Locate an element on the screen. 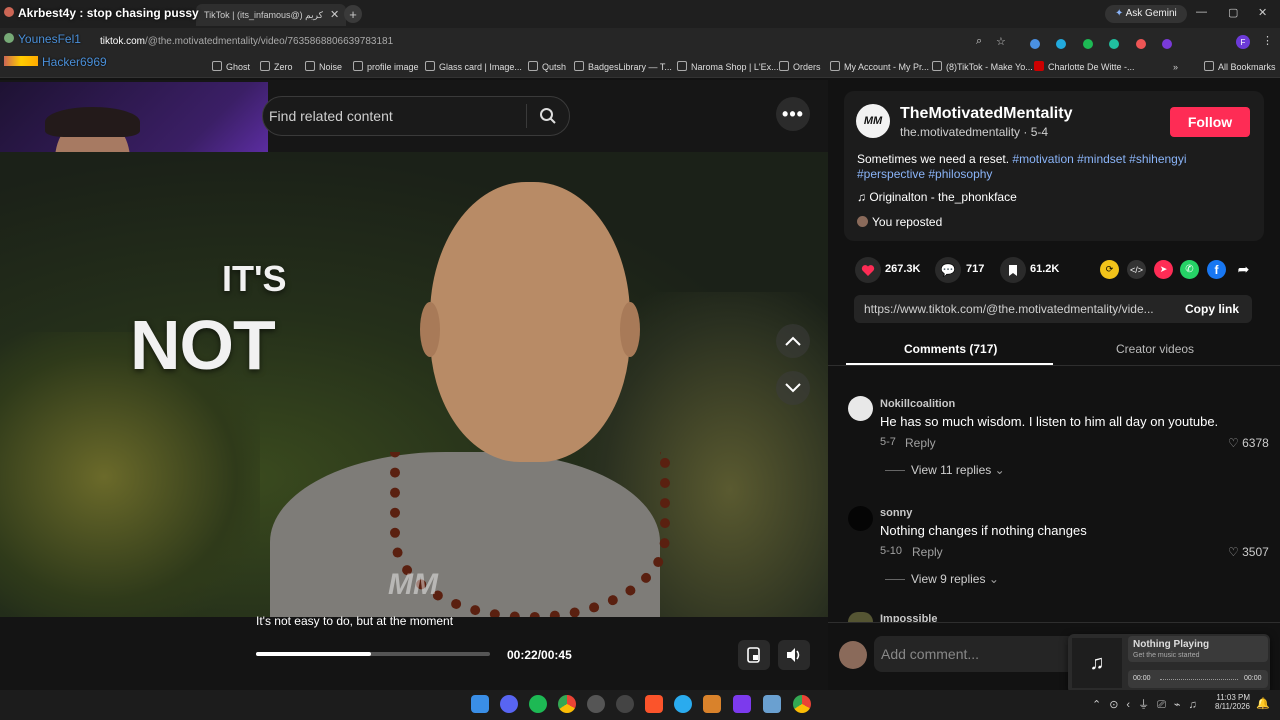 The image size is (1280, 720). system-tray-icons: ⌃⊙‹⏚⎚⌁♫ is located at coordinates (1148, 704).